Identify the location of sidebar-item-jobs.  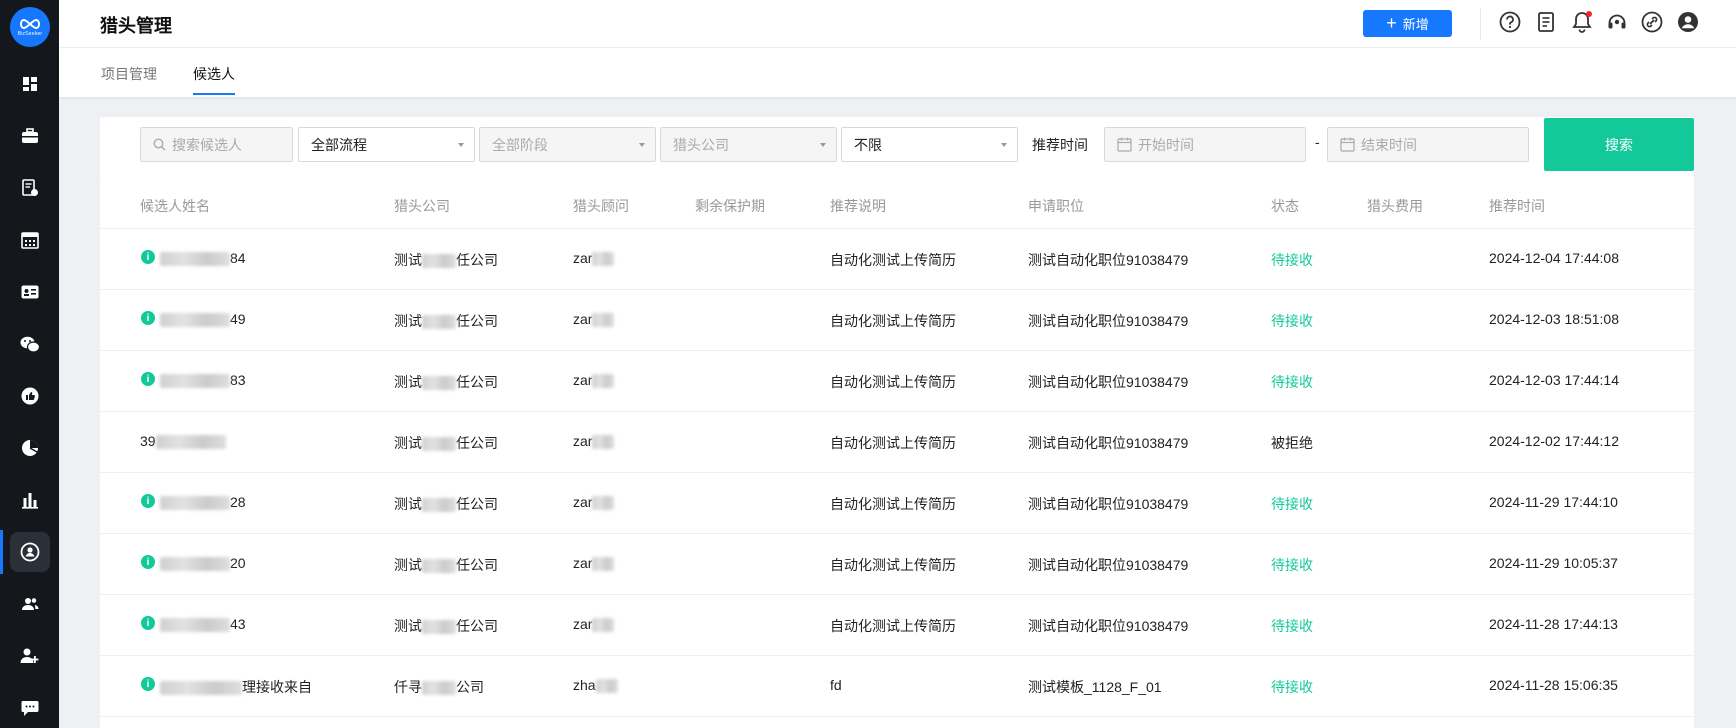
(29, 136).